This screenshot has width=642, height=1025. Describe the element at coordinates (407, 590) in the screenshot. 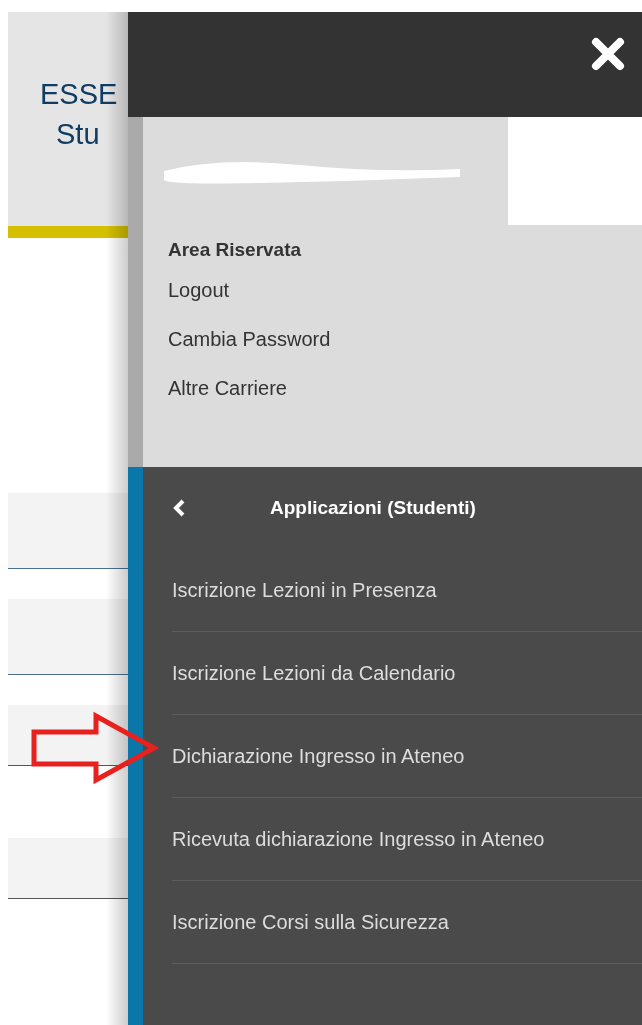

I see `menu-item: Iscrizione Lezioni in Presenza` at that location.